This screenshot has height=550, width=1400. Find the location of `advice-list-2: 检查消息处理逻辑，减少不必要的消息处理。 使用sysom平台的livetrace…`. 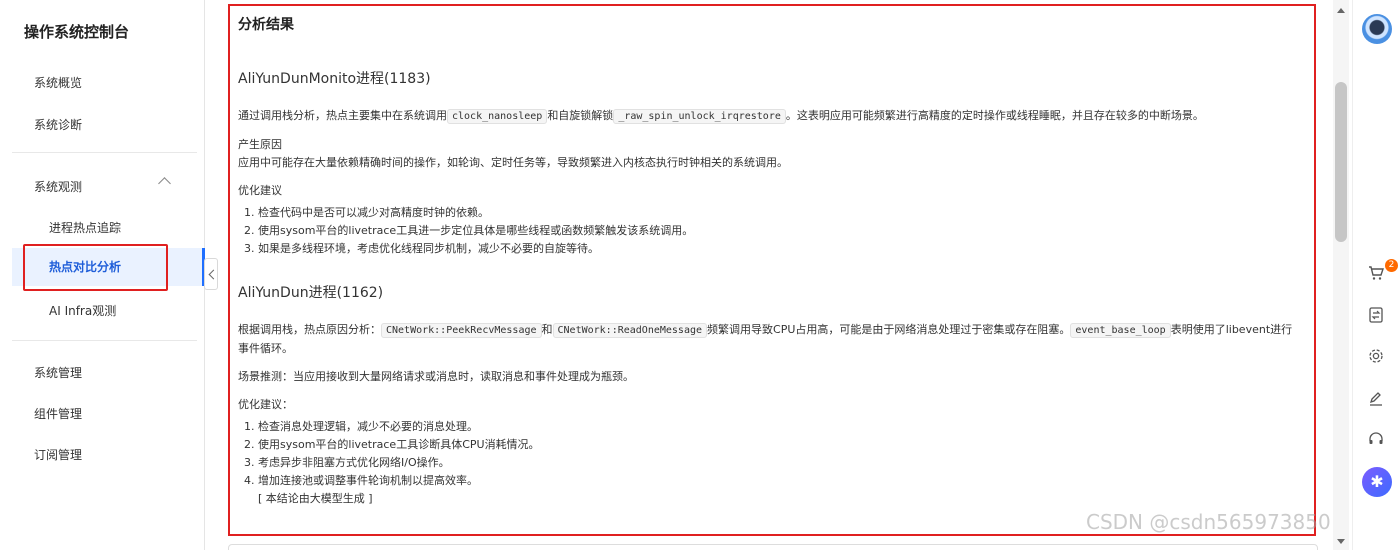

advice-list-2: 检查消息处理逻辑，减少不必要的消息处理。 使用sysom平台的livetrace… is located at coordinates (776, 454).